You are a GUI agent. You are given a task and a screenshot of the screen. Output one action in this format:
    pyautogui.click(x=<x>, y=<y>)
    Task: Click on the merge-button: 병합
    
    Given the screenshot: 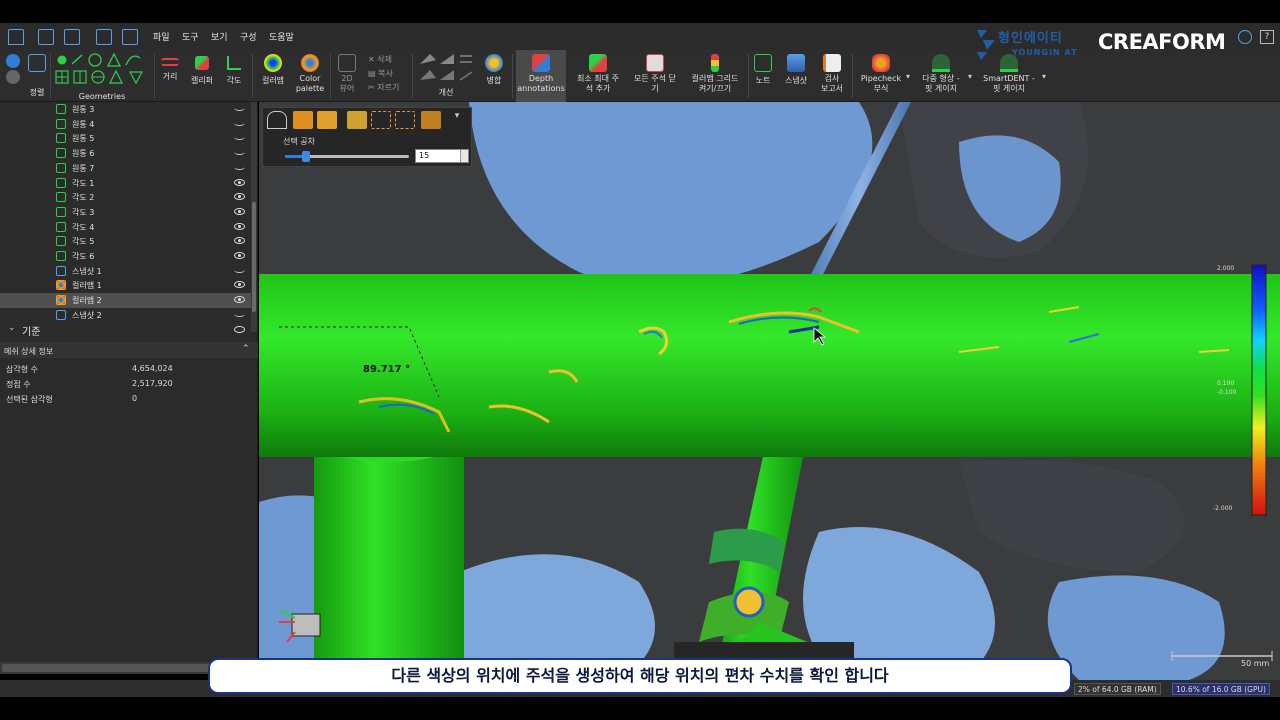 What is the action you would take?
    pyautogui.click(x=494, y=76)
    